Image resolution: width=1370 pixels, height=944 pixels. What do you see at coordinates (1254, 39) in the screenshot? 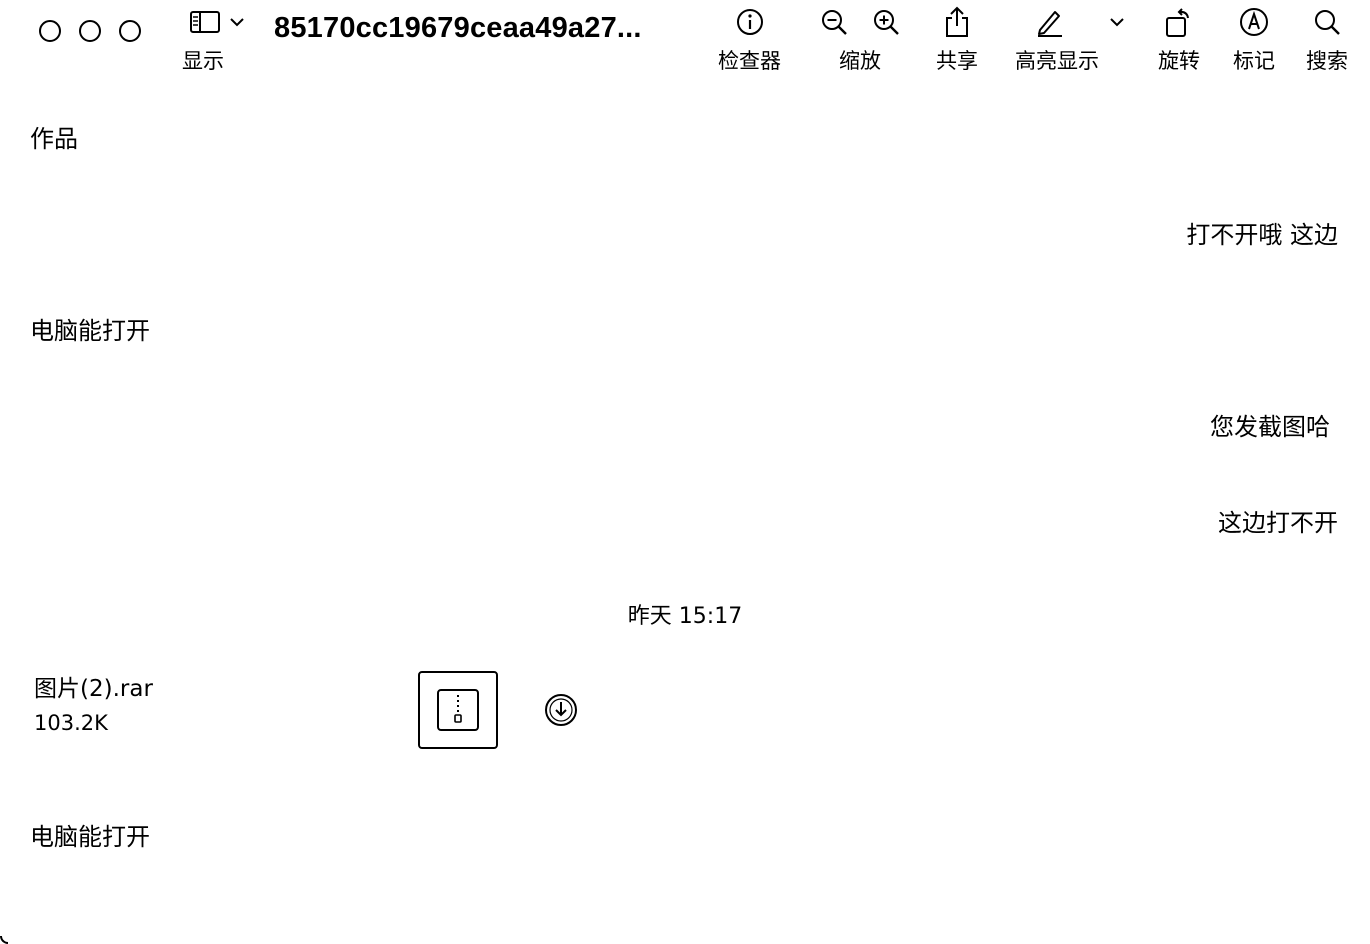
I see `markup-button: 标记` at bounding box center [1254, 39].